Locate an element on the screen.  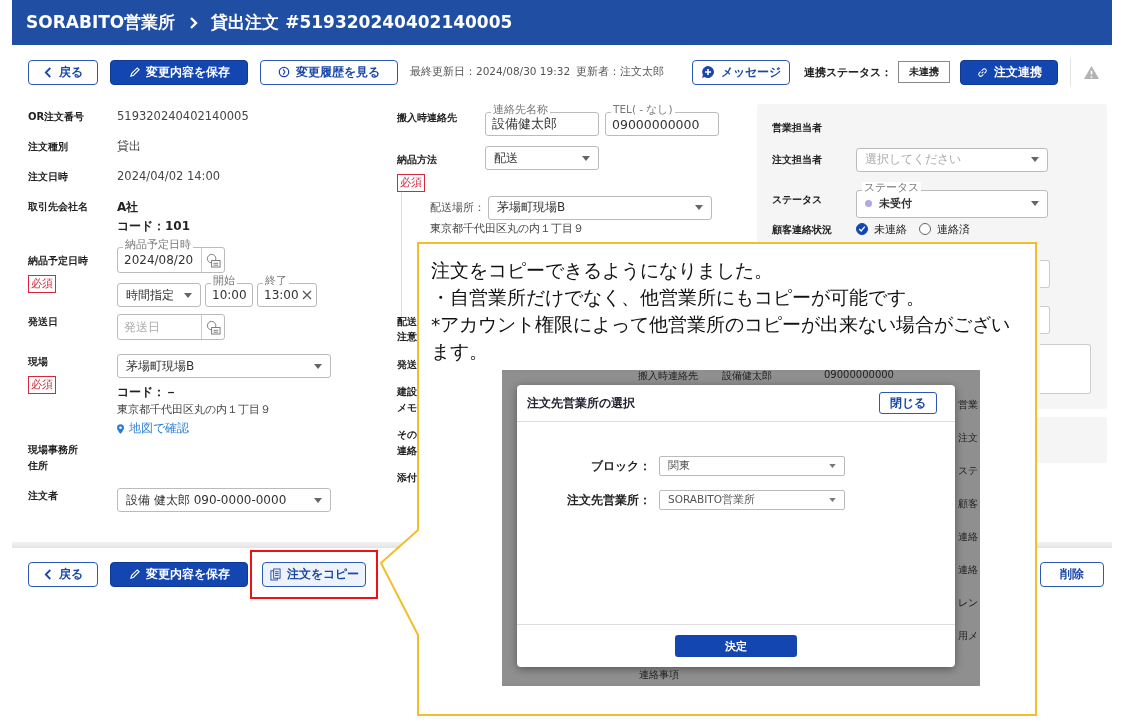
field-label: 納品予定日時 is located at coordinates (58, 261).